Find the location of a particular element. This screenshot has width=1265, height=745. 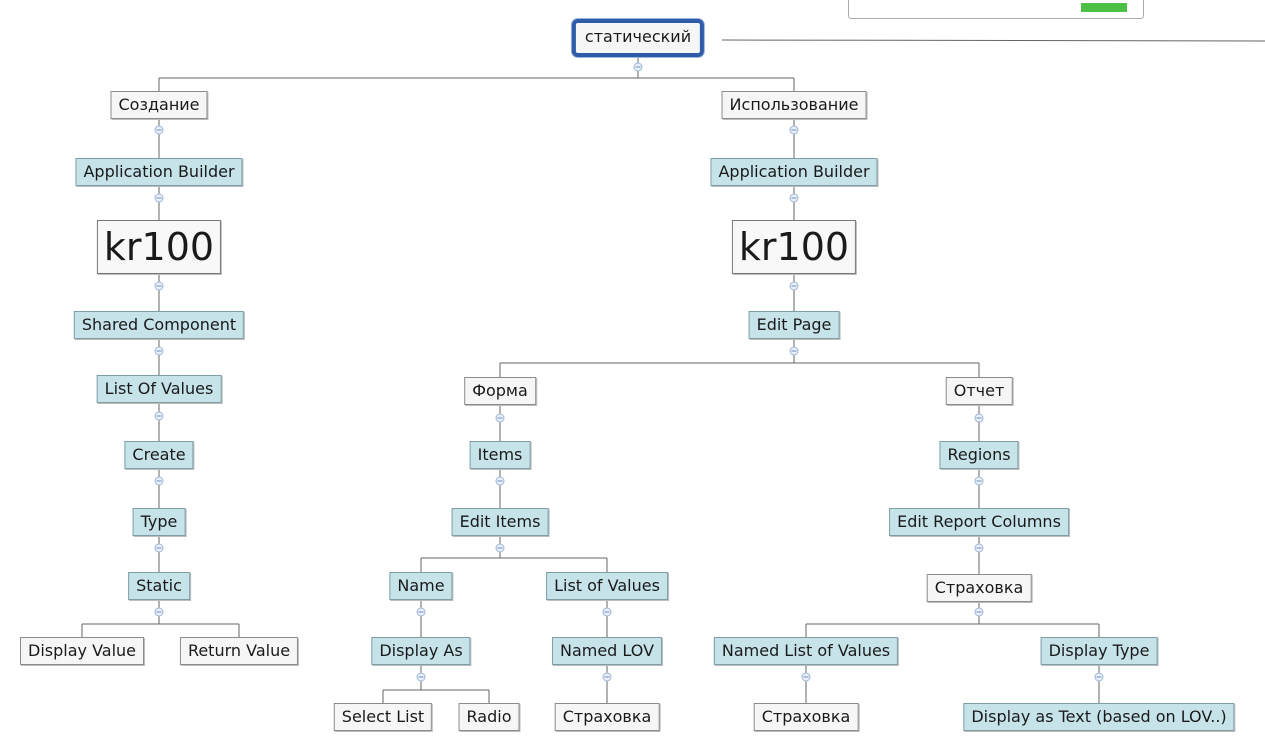

node-create: Создание is located at coordinates (159, 105).